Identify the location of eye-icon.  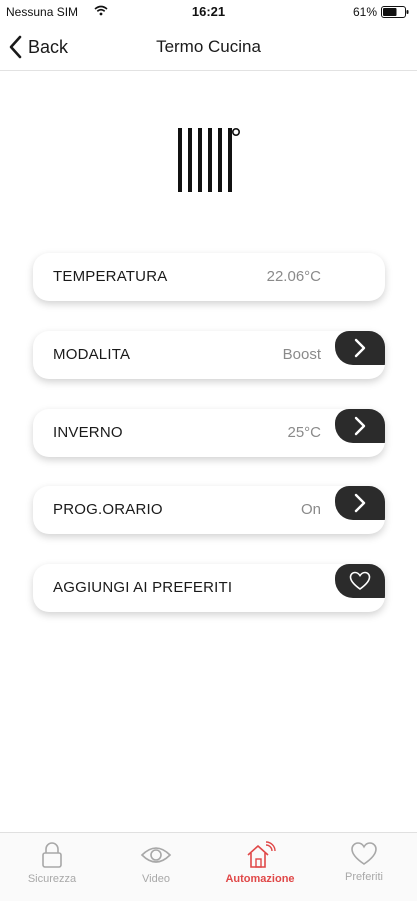
(156, 855).